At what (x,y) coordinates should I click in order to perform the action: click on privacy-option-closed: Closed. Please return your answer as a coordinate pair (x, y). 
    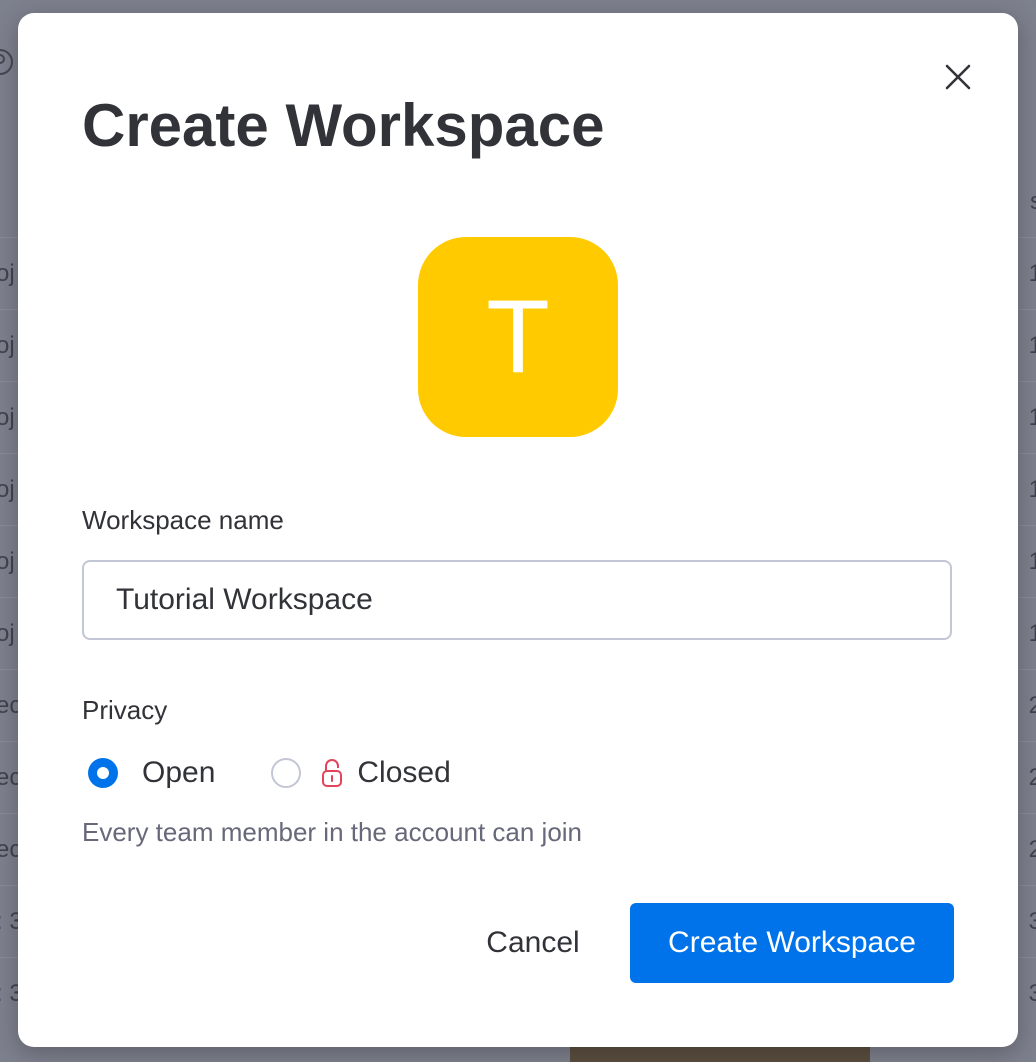
    Looking at the image, I should click on (361, 773).